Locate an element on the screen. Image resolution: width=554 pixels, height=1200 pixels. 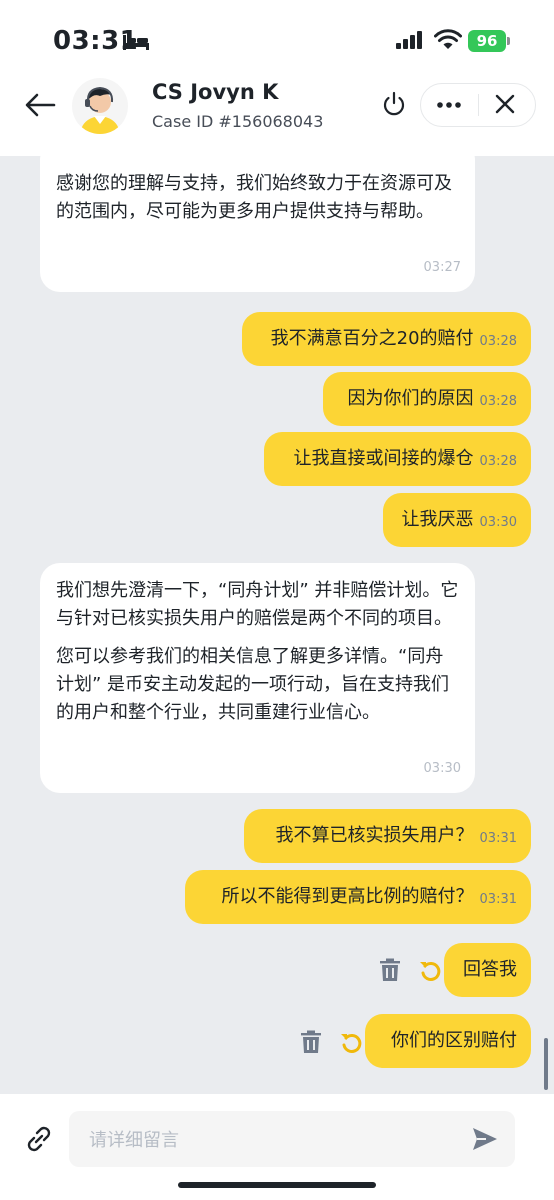
user-message: 所以不能得到更高比例的赔付？ 03:31 is located at coordinates (358, 897).